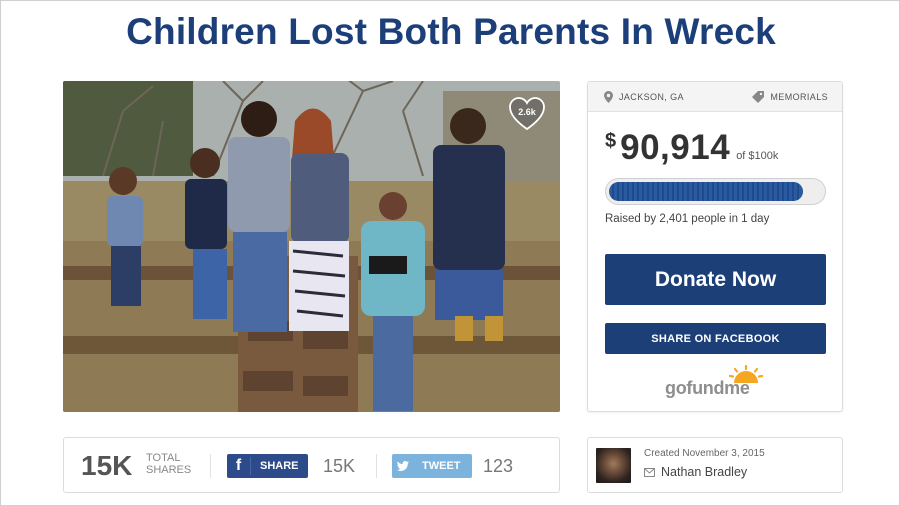 Image resolution: width=900 pixels, height=506 pixels. What do you see at coordinates (651, 96) in the screenshot?
I see `location-text: JACKSON, GA` at bounding box center [651, 96].